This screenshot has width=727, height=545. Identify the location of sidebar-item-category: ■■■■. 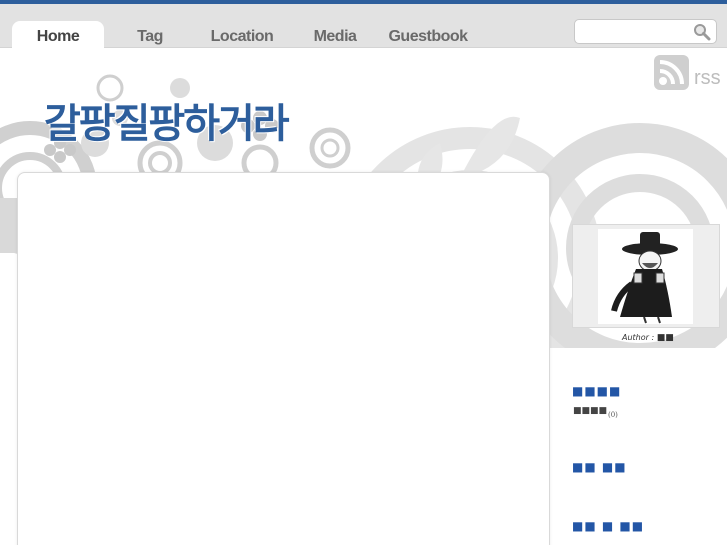
(590, 411).